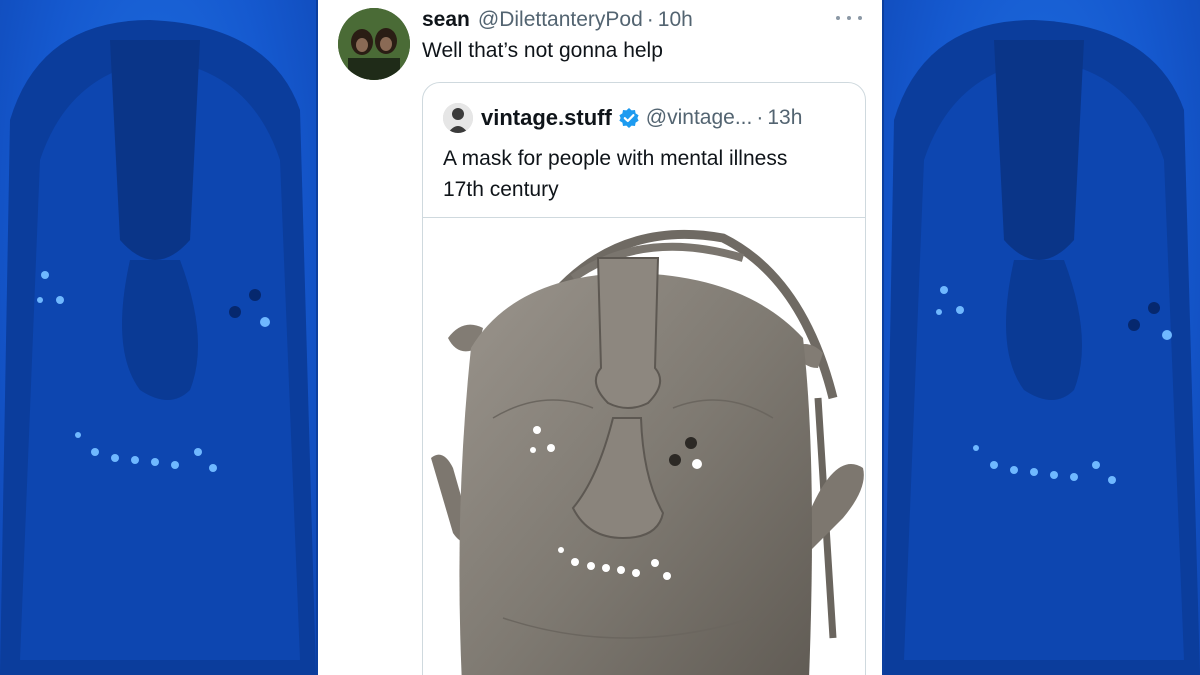 This screenshot has height=675, width=1200. I want to click on quoted-tweet-header: vintage.stuff @vintage... · 13h, so click(622, 118).